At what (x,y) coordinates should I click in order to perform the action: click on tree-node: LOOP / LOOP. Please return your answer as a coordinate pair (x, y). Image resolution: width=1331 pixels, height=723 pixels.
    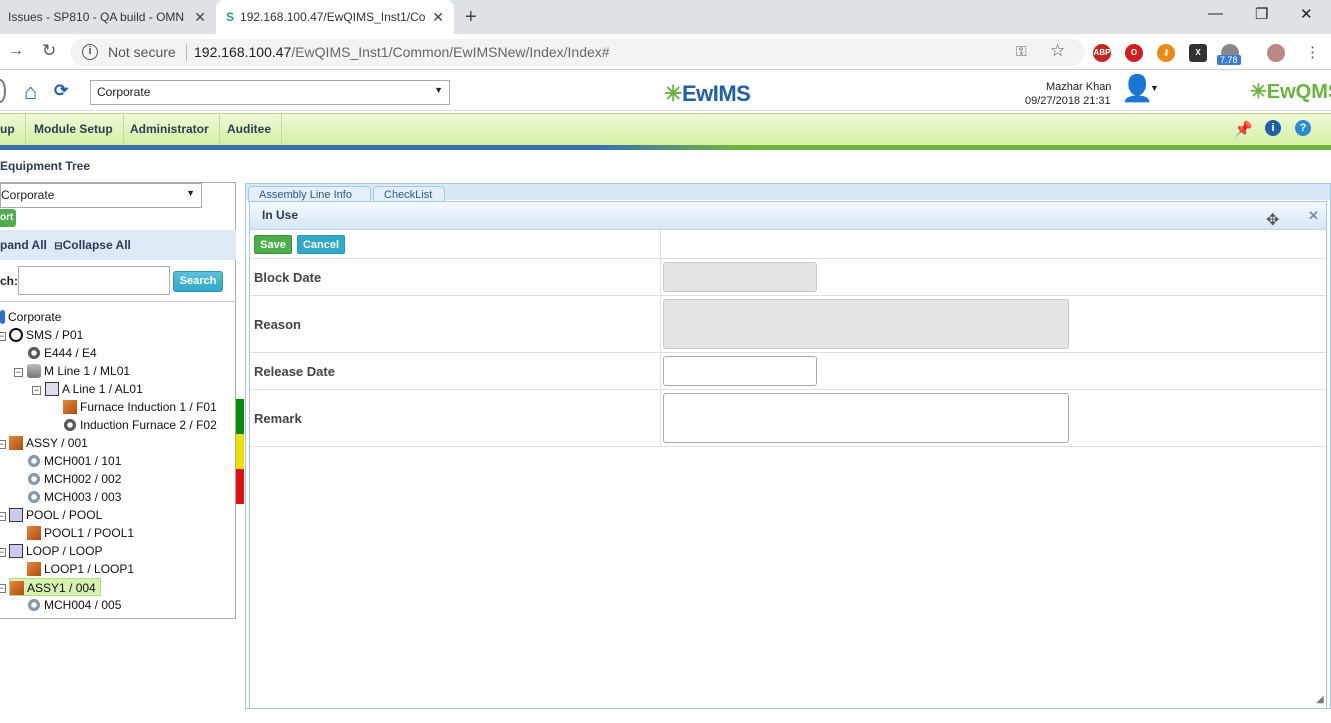
    Looking at the image, I should click on (55, 551).